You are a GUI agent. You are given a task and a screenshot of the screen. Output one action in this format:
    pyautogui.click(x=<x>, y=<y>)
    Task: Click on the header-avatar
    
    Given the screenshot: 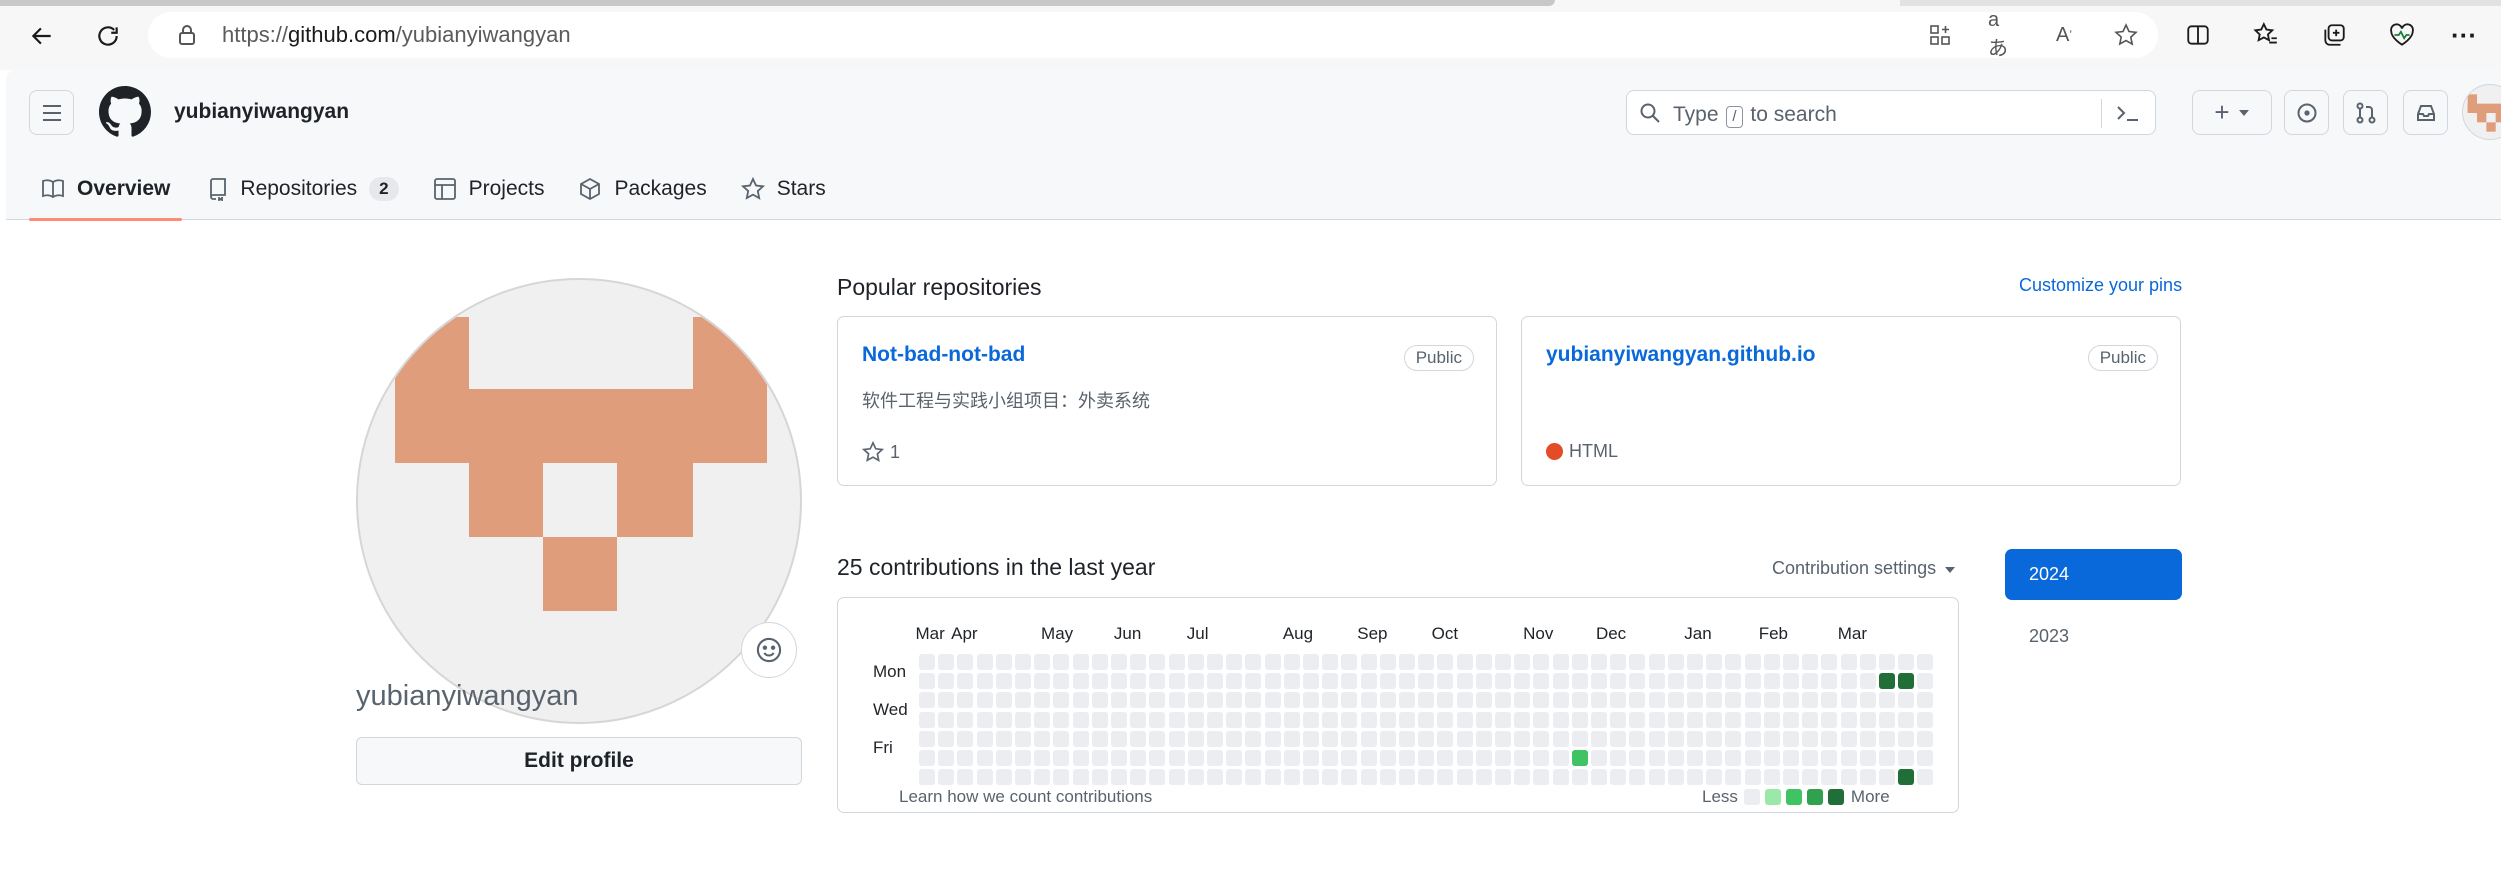 What is the action you would take?
    pyautogui.click(x=2481, y=112)
    